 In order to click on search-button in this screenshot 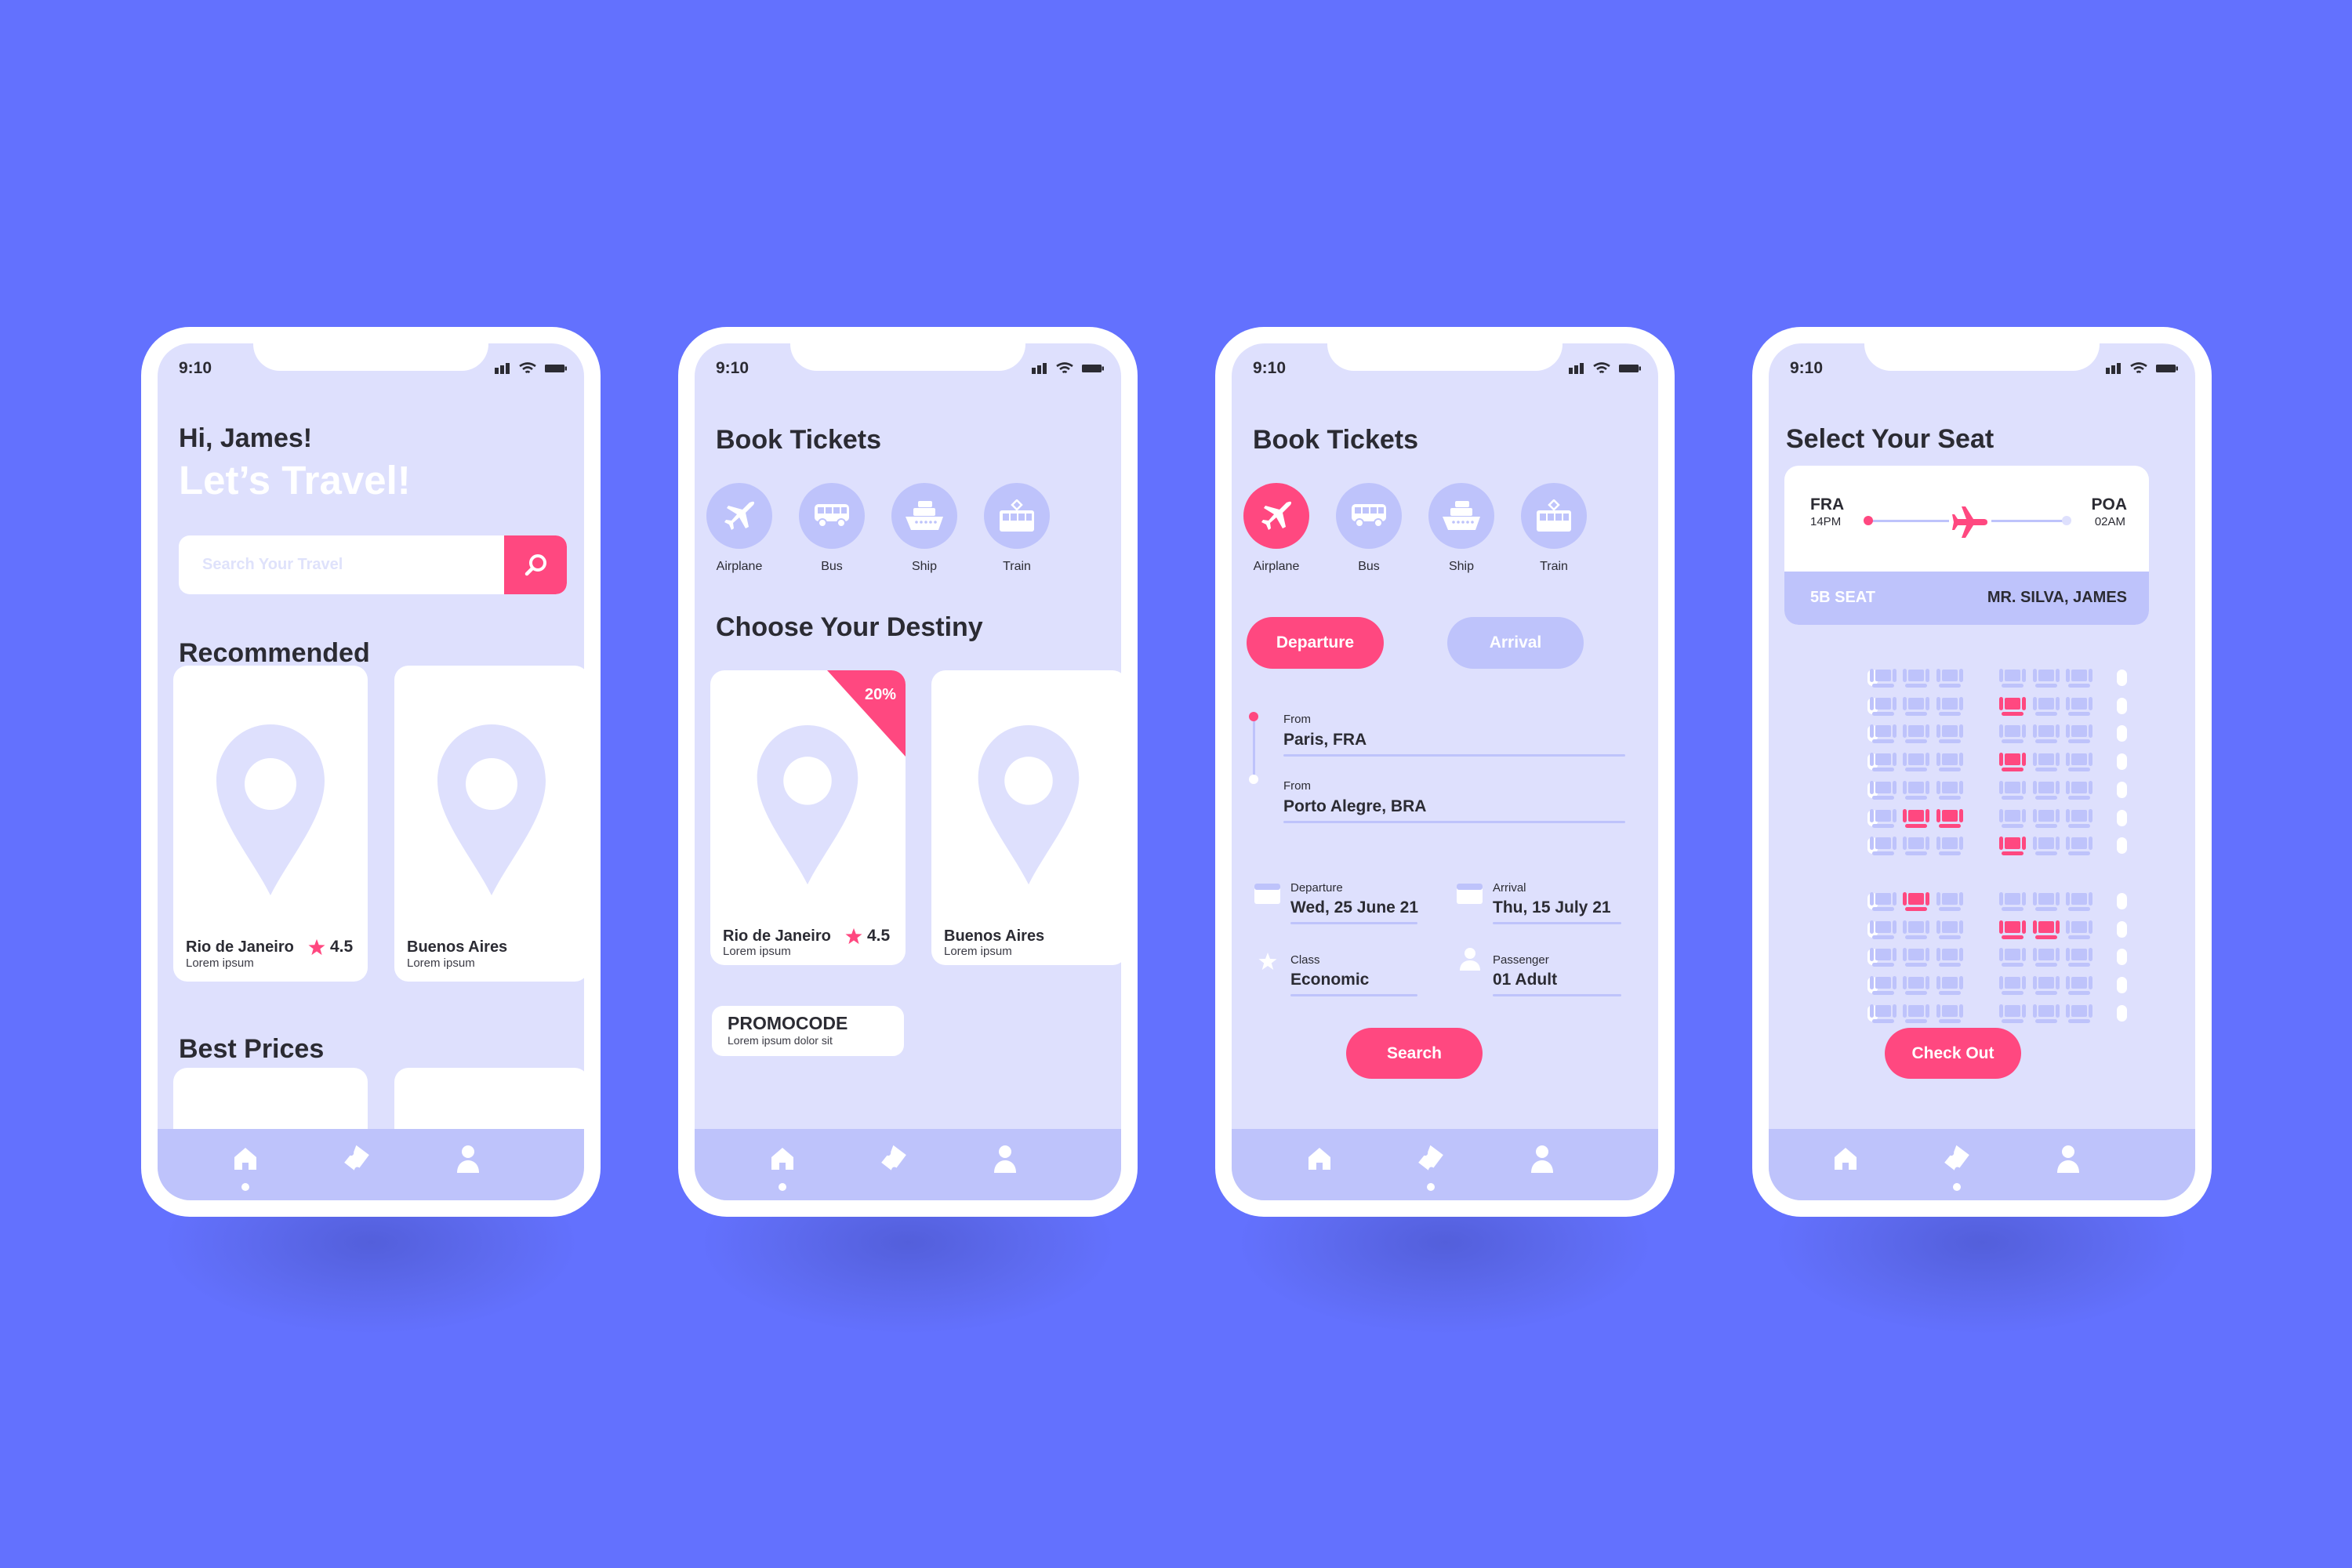, I will do `click(535, 564)`.